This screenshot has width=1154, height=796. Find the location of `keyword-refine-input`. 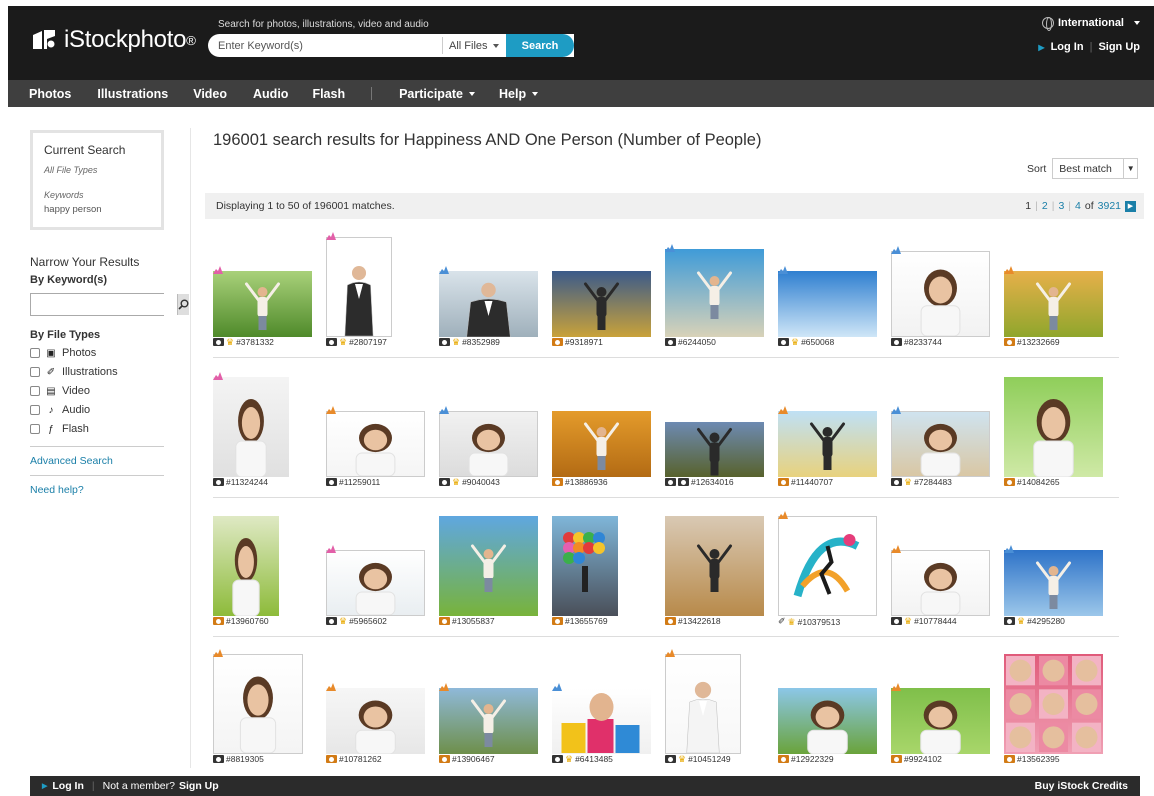

keyword-refine-input is located at coordinates (104, 304).